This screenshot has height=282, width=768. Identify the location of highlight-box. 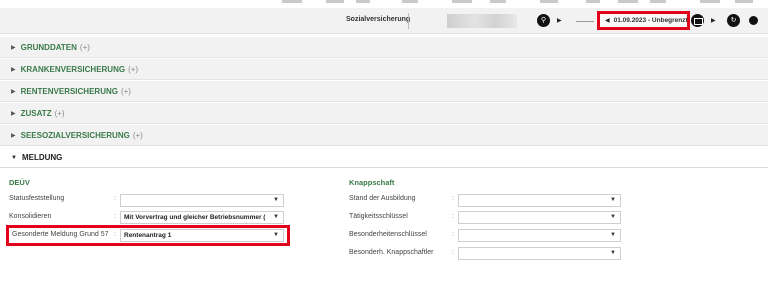
(148, 235).